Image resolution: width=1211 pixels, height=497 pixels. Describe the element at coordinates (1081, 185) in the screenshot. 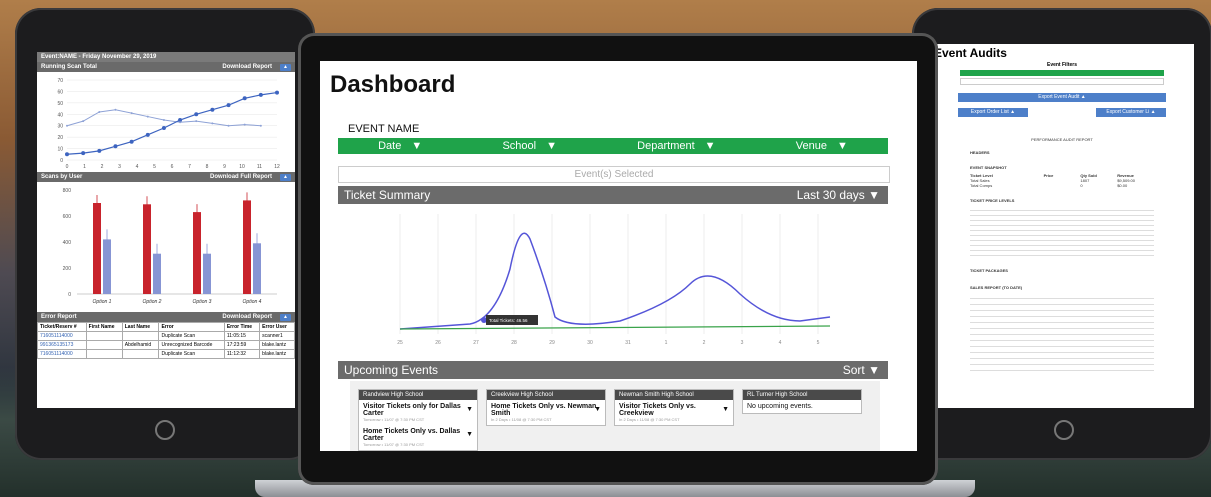

I see `cell: 0` at that location.